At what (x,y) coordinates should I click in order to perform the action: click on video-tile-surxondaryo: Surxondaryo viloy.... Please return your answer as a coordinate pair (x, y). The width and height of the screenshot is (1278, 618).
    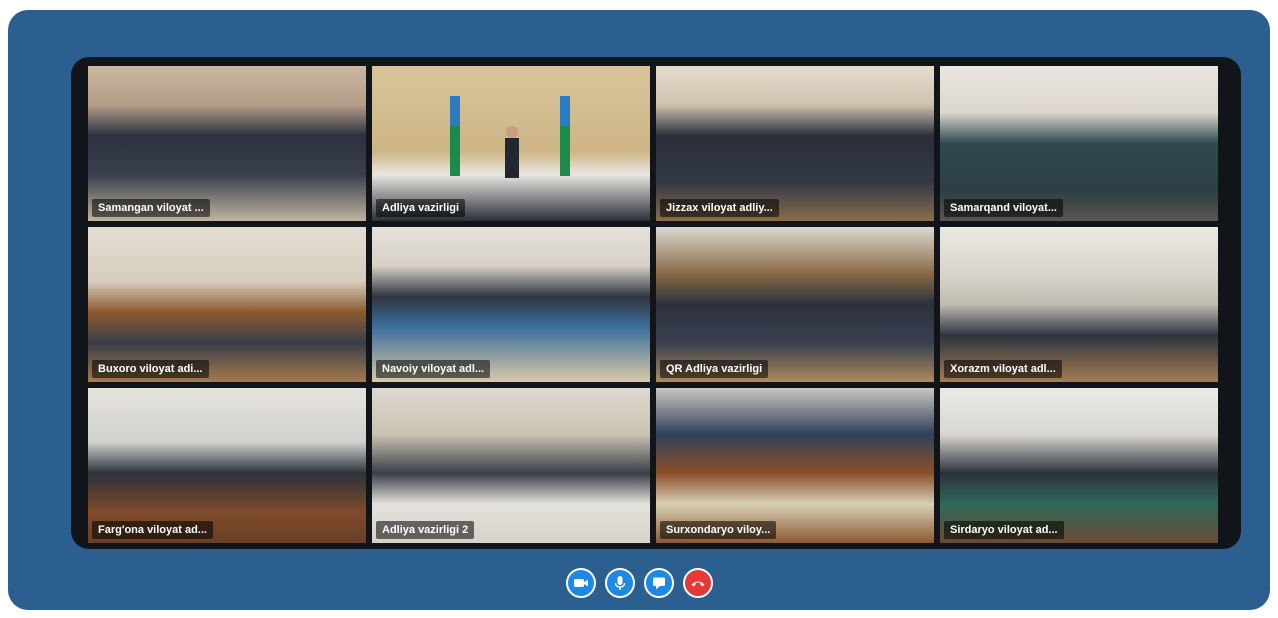
    Looking at the image, I should click on (795, 465).